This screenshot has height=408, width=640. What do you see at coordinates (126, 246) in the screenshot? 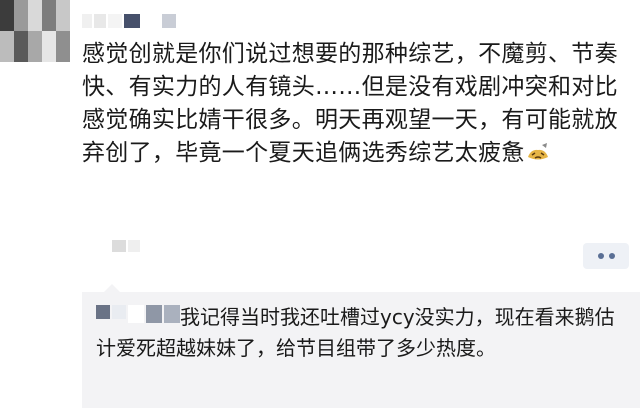
I see `post-meta-redacted` at bounding box center [126, 246].